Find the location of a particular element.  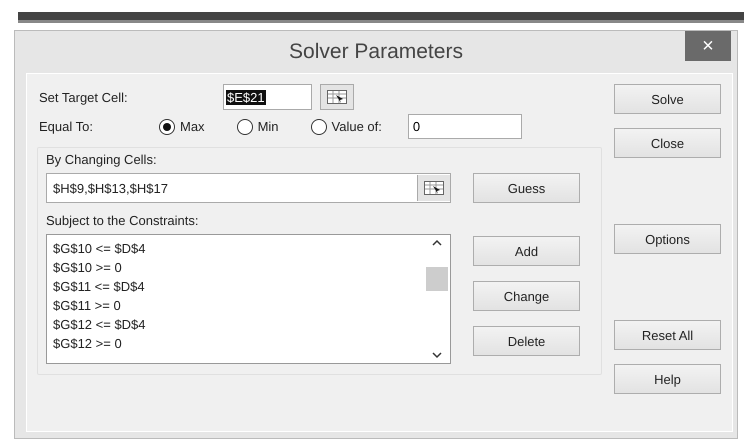

constraint-button: Add is located at coordinates (526, 251).